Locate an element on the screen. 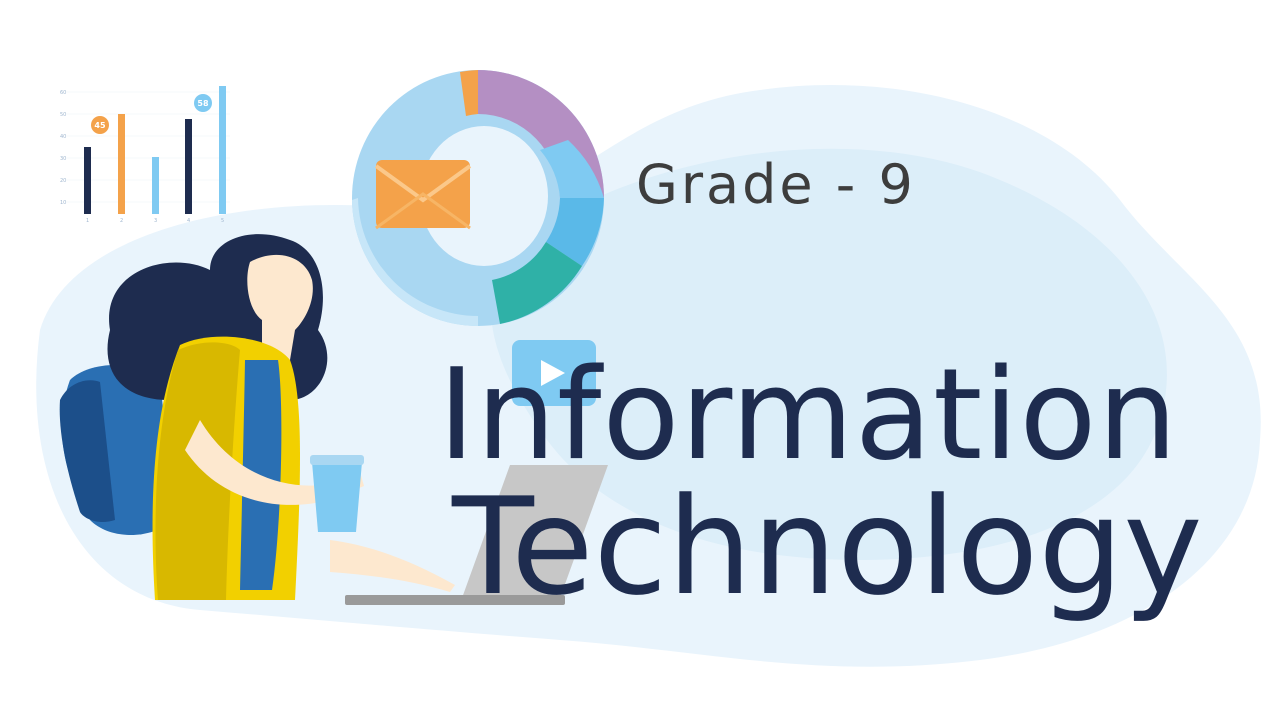  title-line-1: Information is located at coordinates (808, 414).